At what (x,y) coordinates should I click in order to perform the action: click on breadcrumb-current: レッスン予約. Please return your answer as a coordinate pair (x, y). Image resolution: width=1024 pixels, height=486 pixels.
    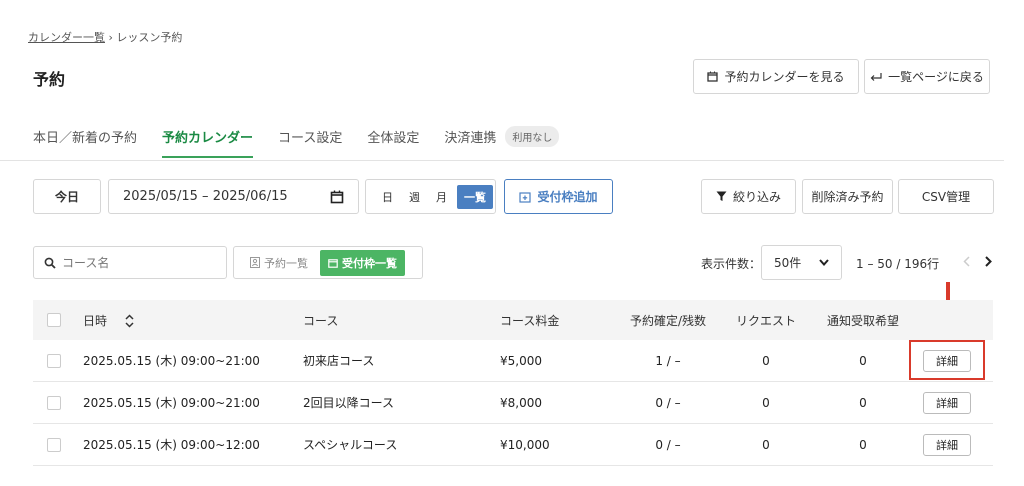
    Looking at the image, I should click on (149, 37).